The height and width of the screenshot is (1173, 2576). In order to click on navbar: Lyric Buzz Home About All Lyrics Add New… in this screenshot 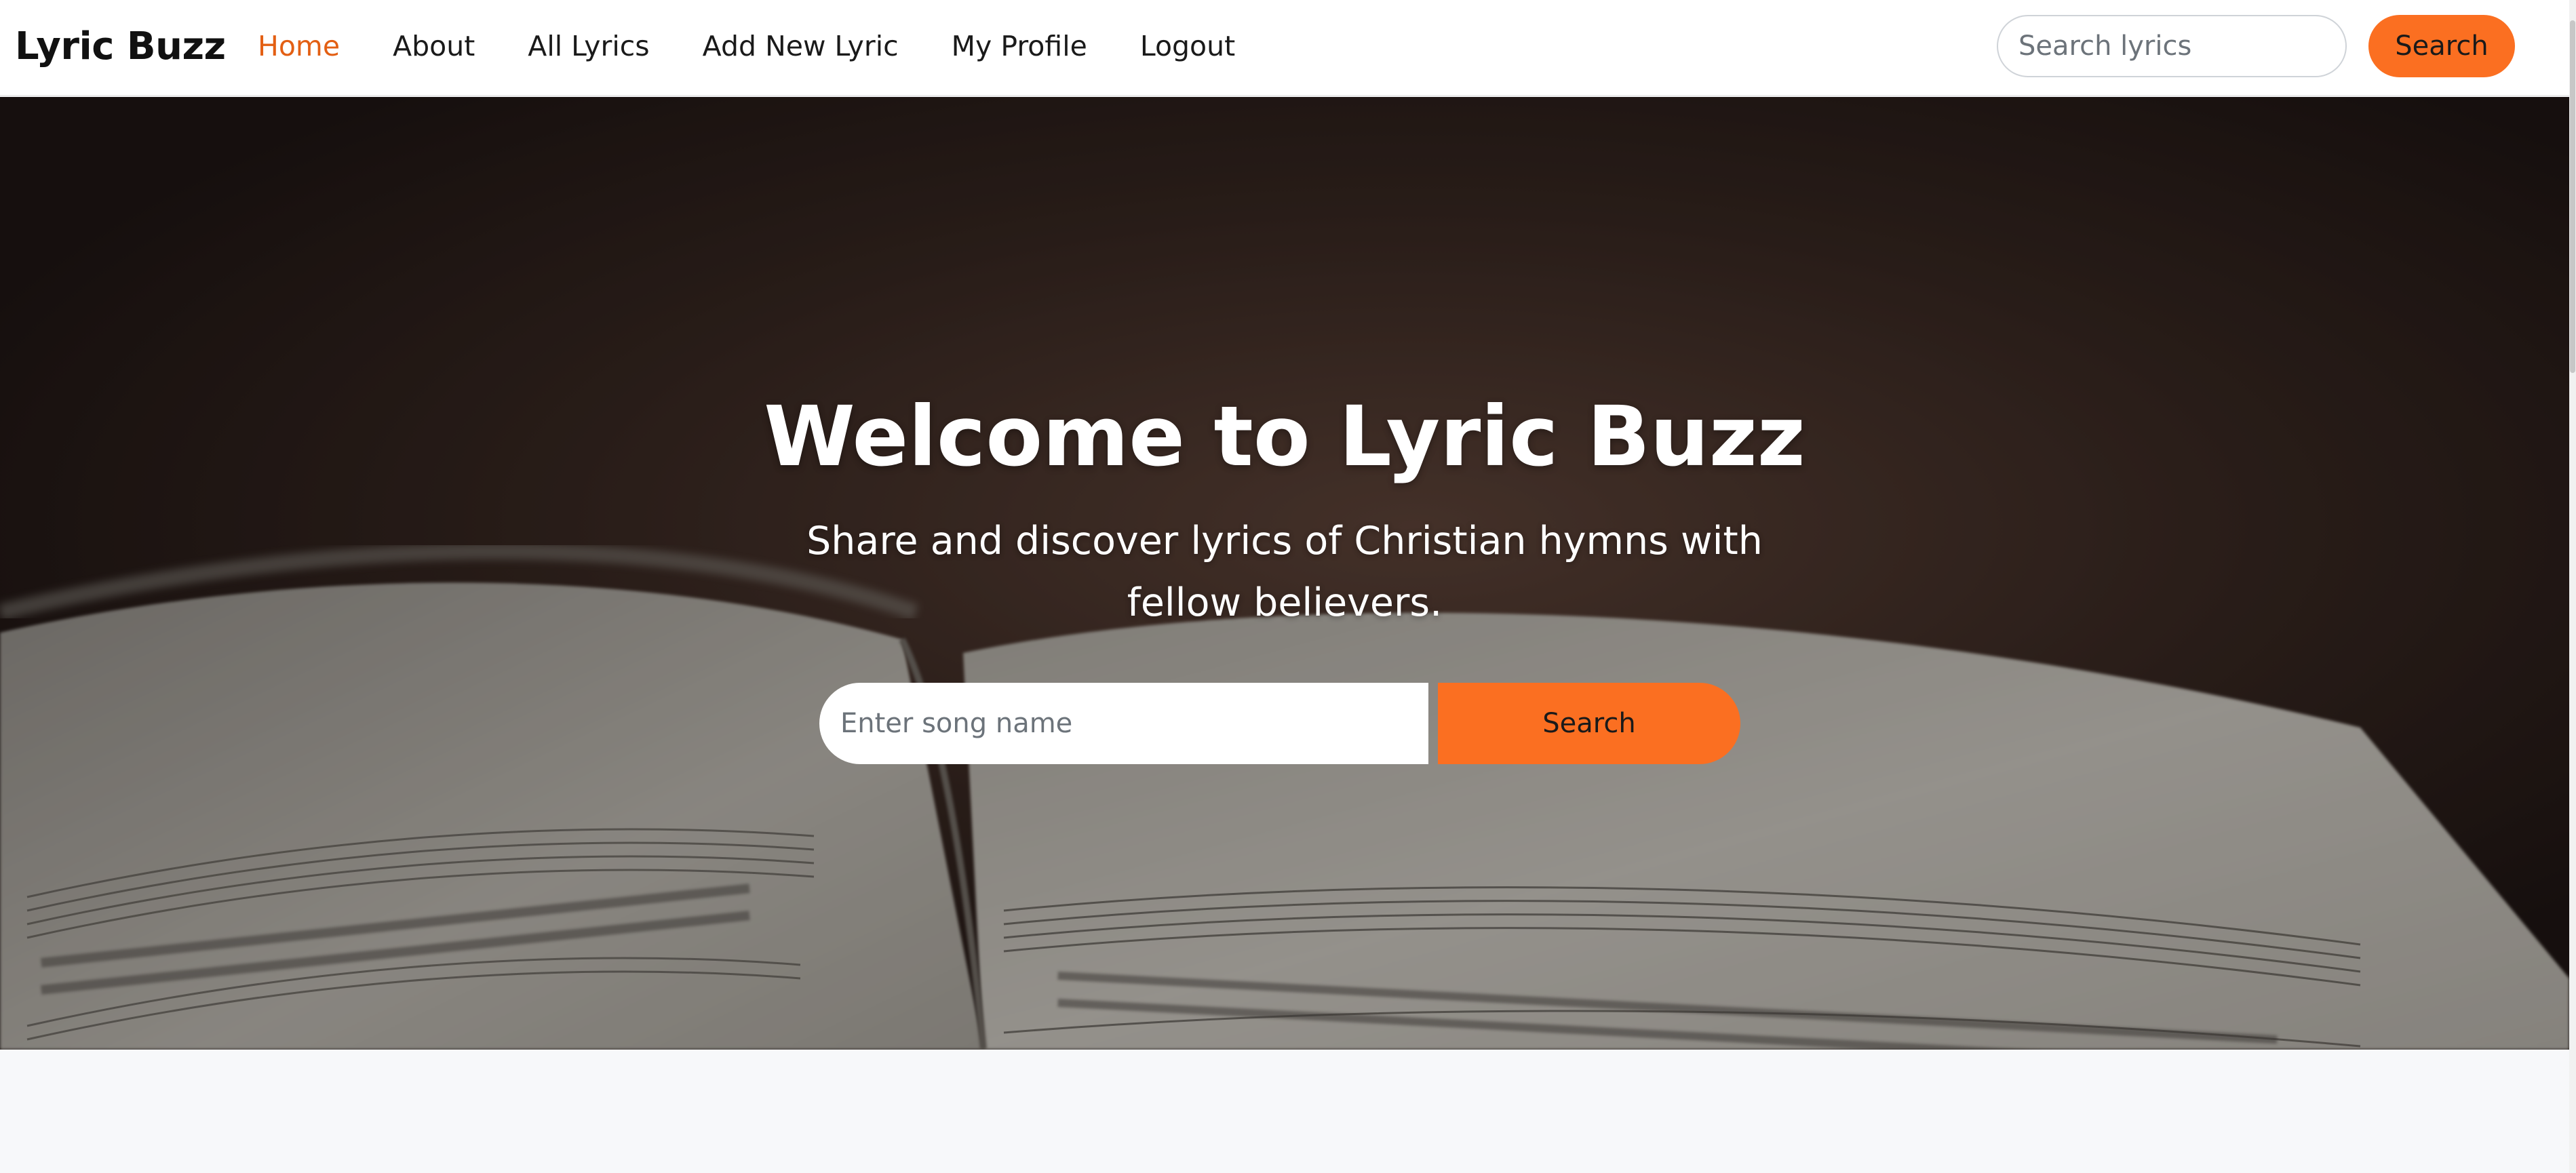, I will do `click(1288, 48)`.